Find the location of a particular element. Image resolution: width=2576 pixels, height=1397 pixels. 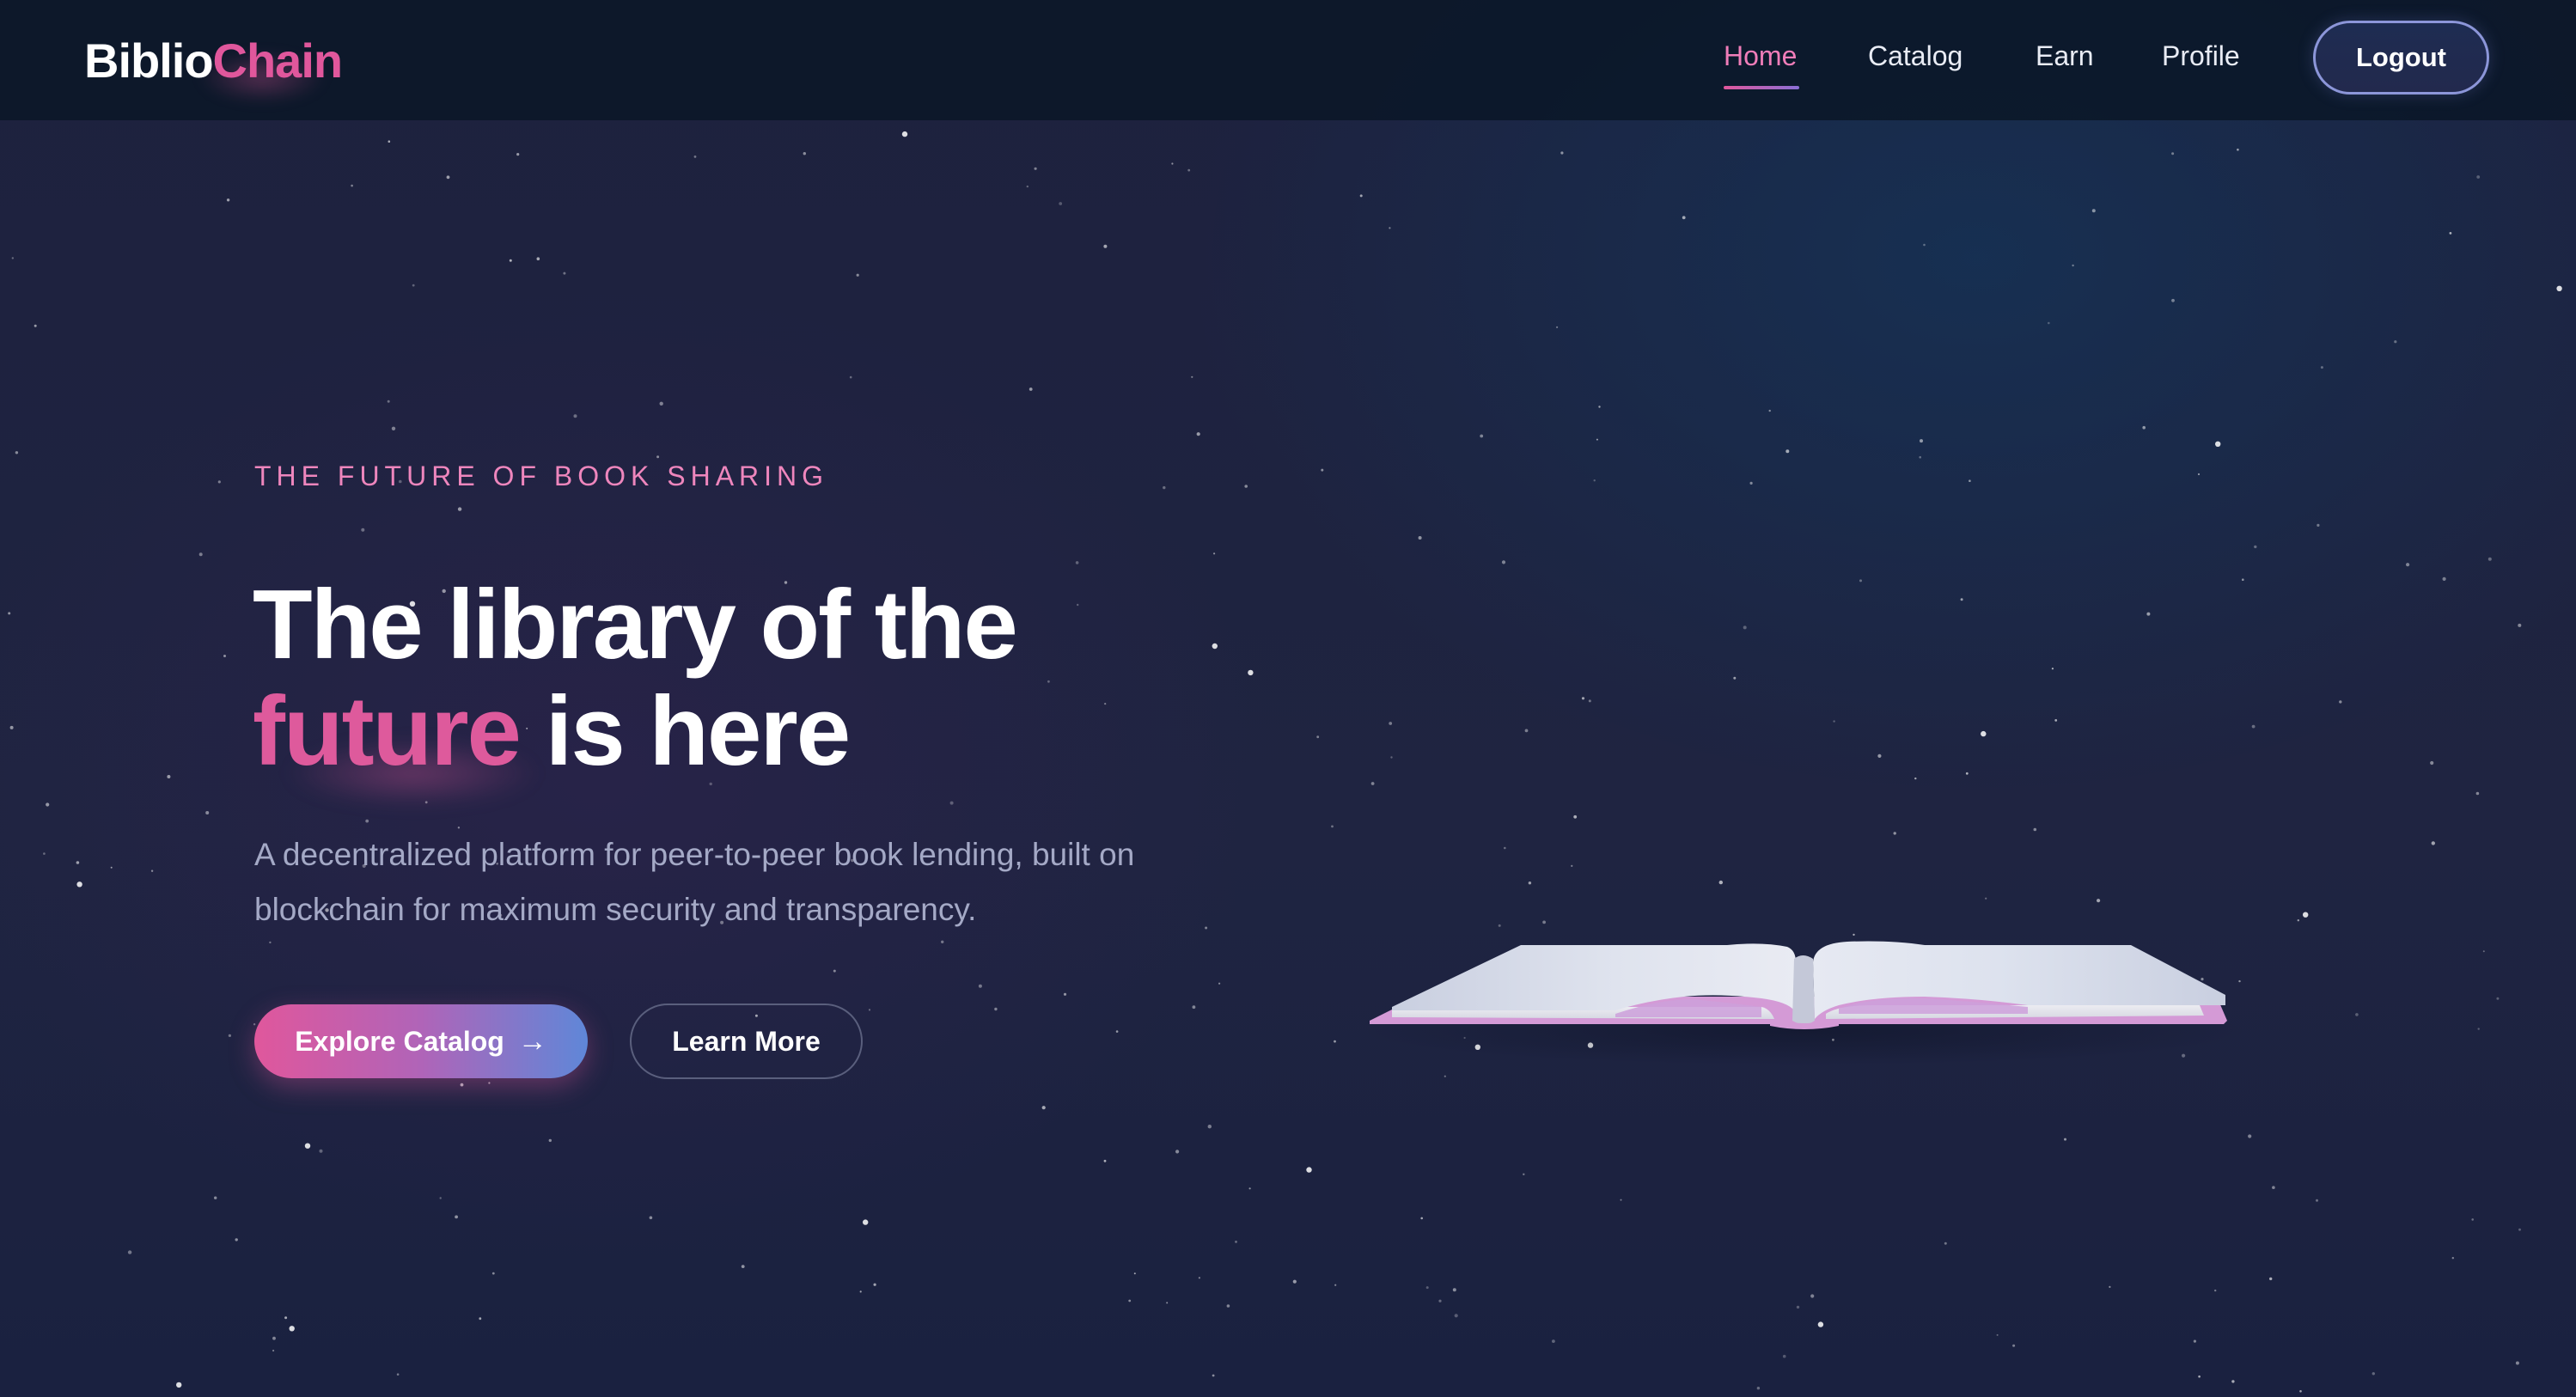

logout-button: Logout is located at coordinates (2401, 58).